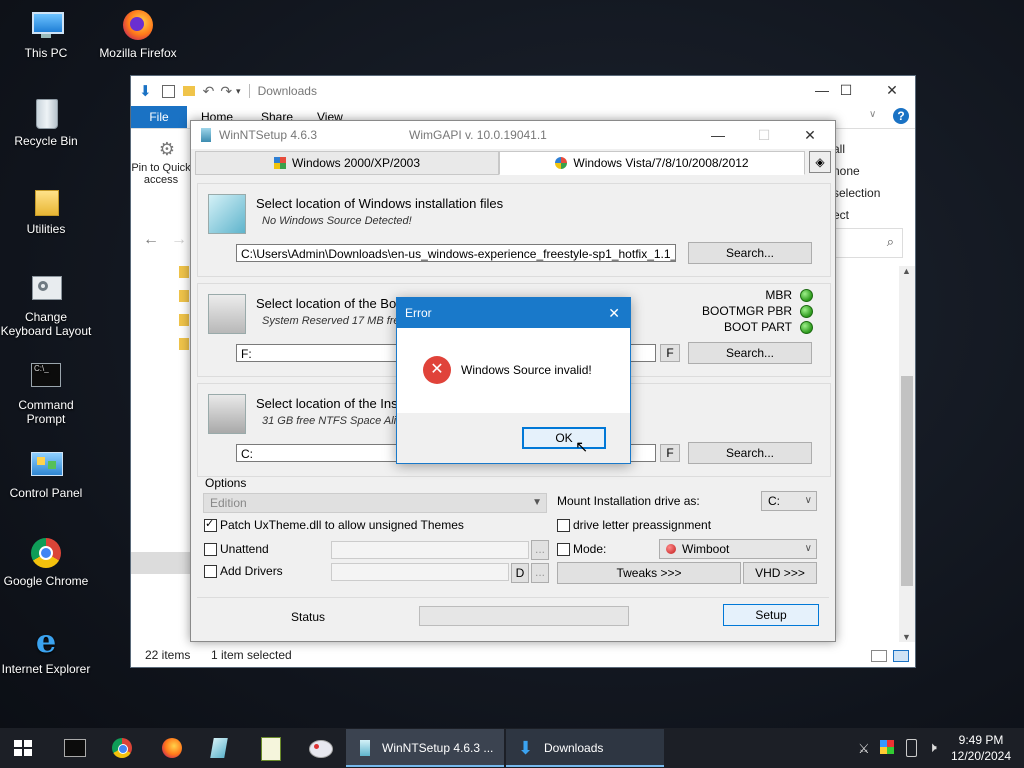  Describe the element at coordinates (856, 193) in the screenshot. I see `invert-selection-label: selection` at that location.